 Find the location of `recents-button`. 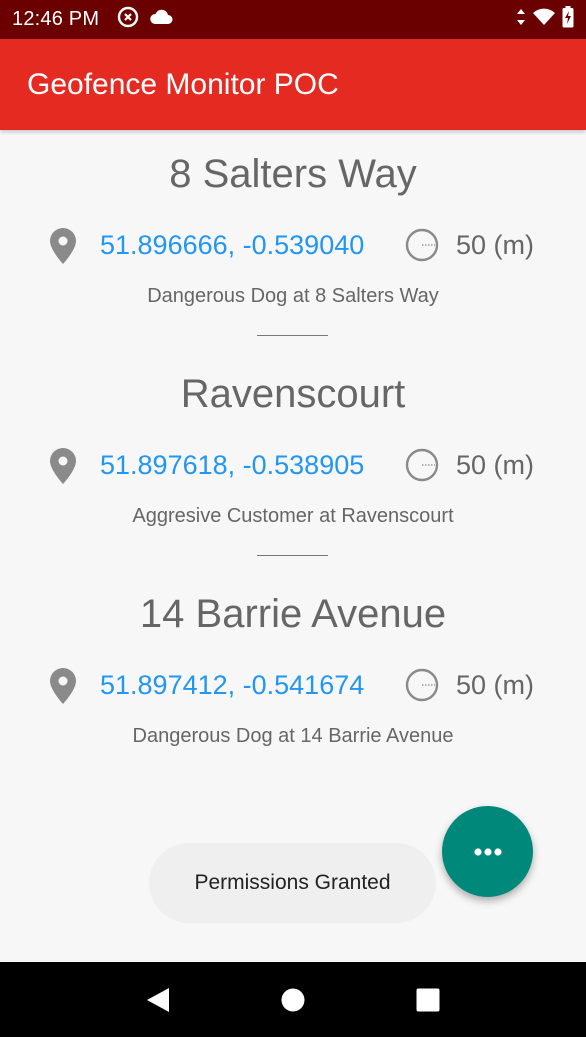

recents-button is located at coordinates (428, 1000).